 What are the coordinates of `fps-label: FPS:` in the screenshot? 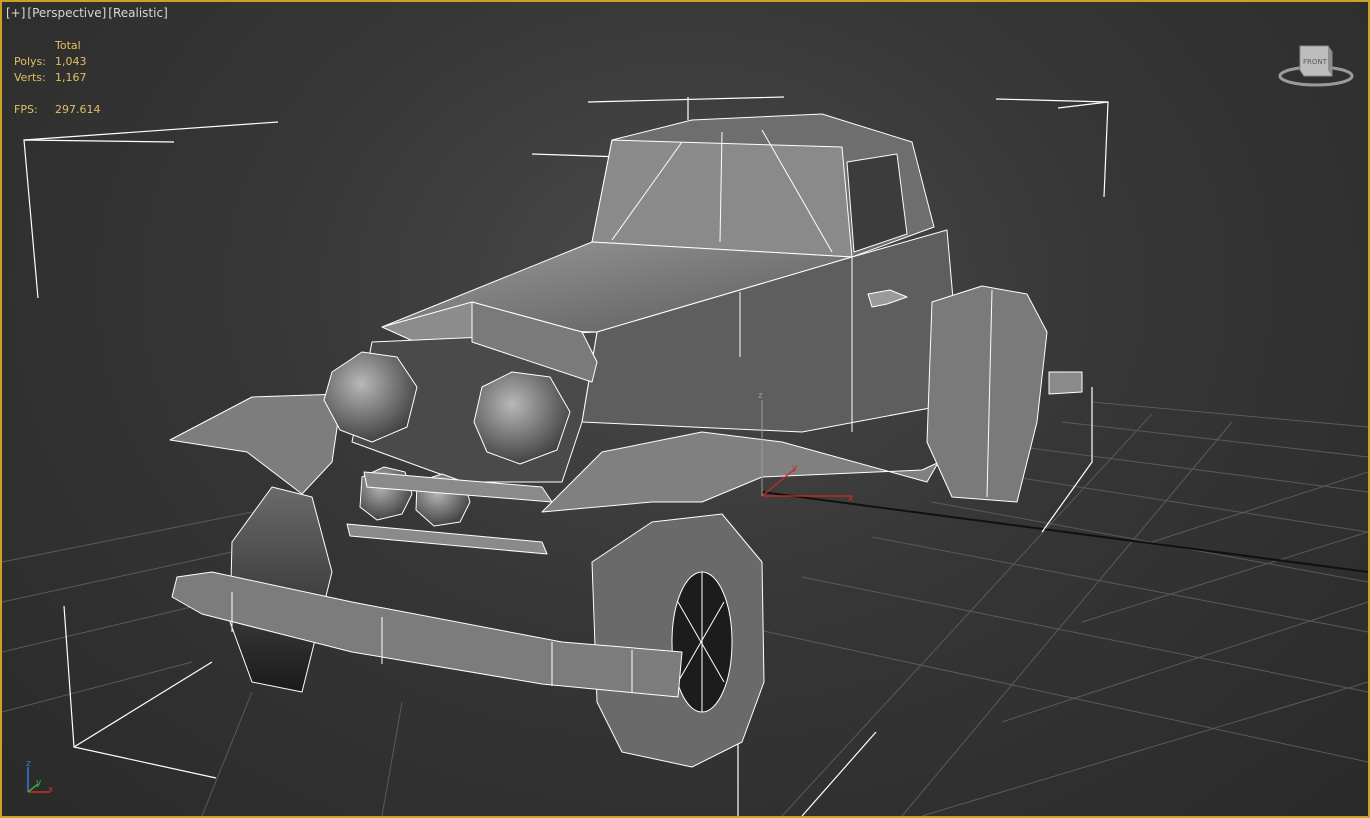 It's located at (26, 109).